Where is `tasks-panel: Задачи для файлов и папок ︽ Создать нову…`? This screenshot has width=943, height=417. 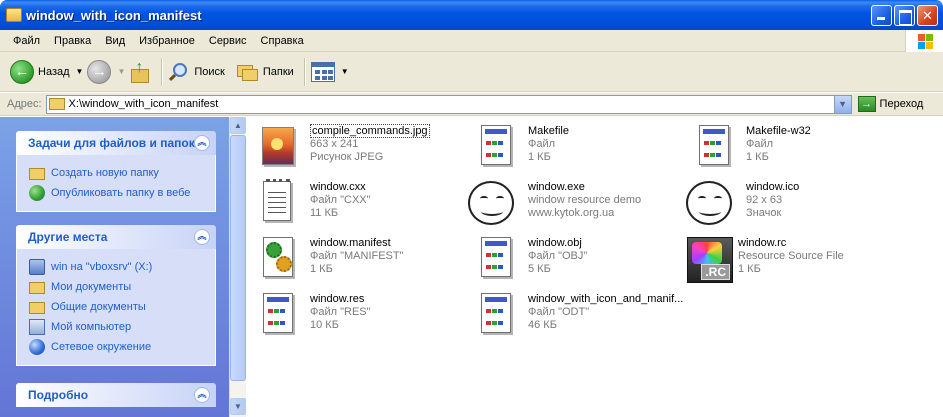 tasks-panel: Задачи для файлов и папок ︽ Создать нову… is located at coordinates (116, 171).